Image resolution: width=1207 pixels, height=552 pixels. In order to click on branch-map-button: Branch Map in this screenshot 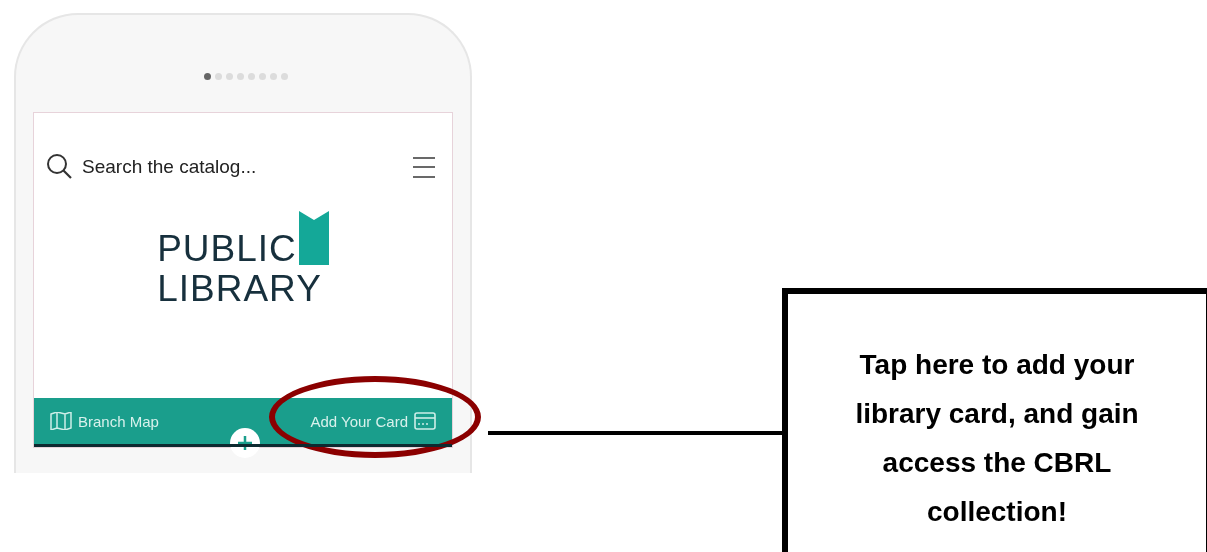, I will do `click(104, 421)`.